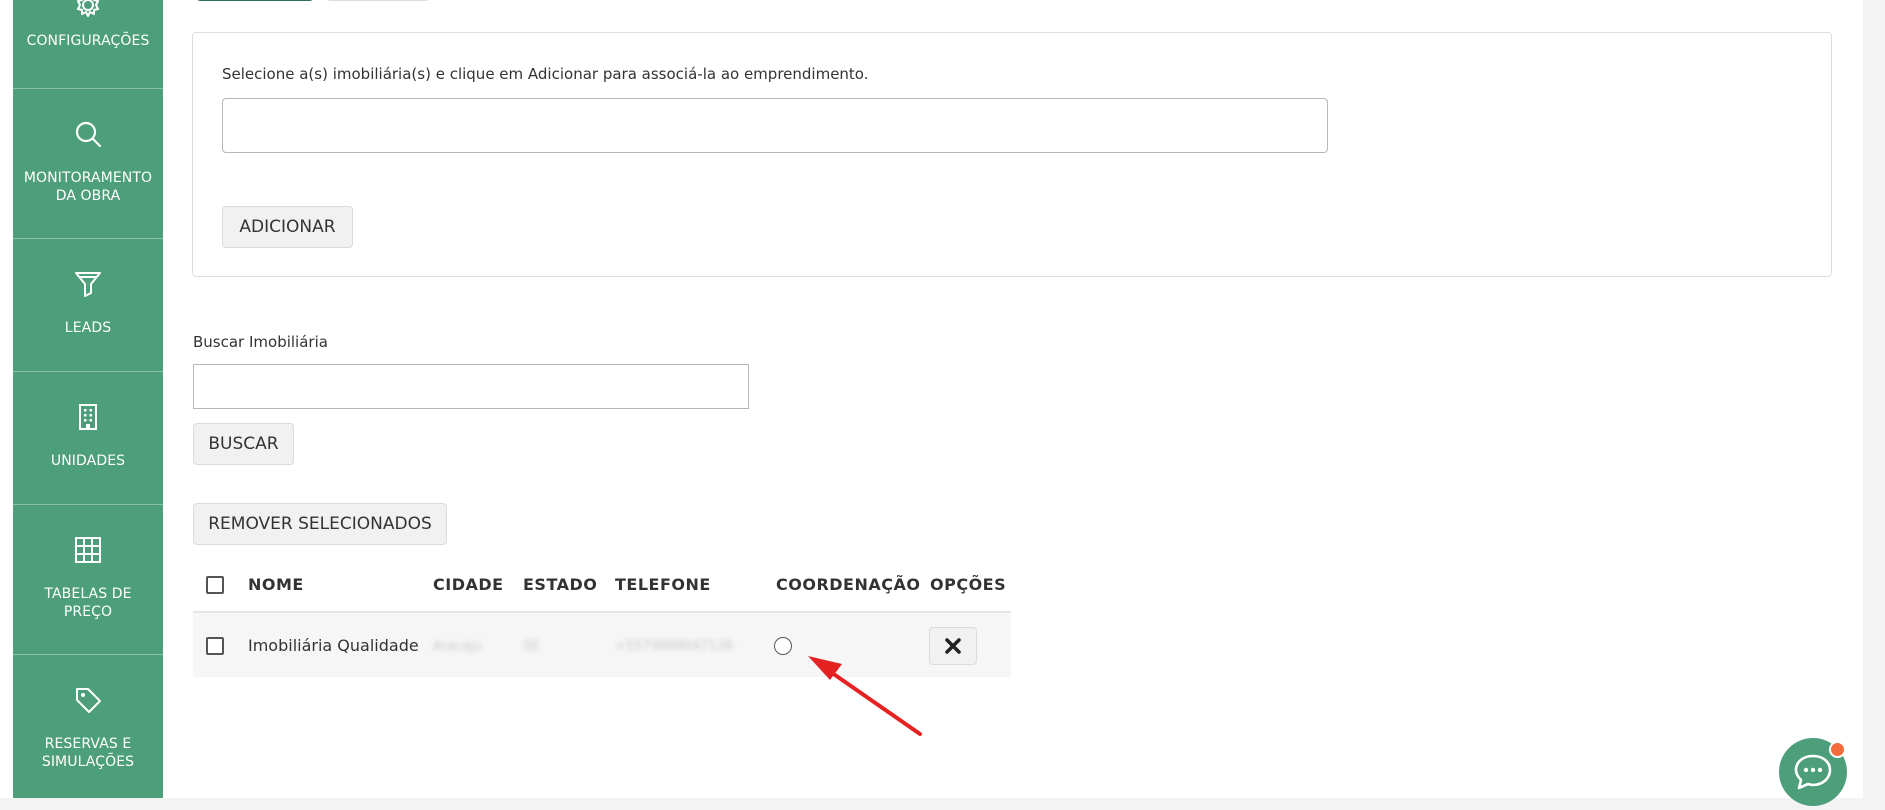 Image resolution: width=1885 pixels, height=810 pixels. What do you see at coordinates (471, 386) in the screenshot?
I see `search-input` at bounding box center [471, 386].